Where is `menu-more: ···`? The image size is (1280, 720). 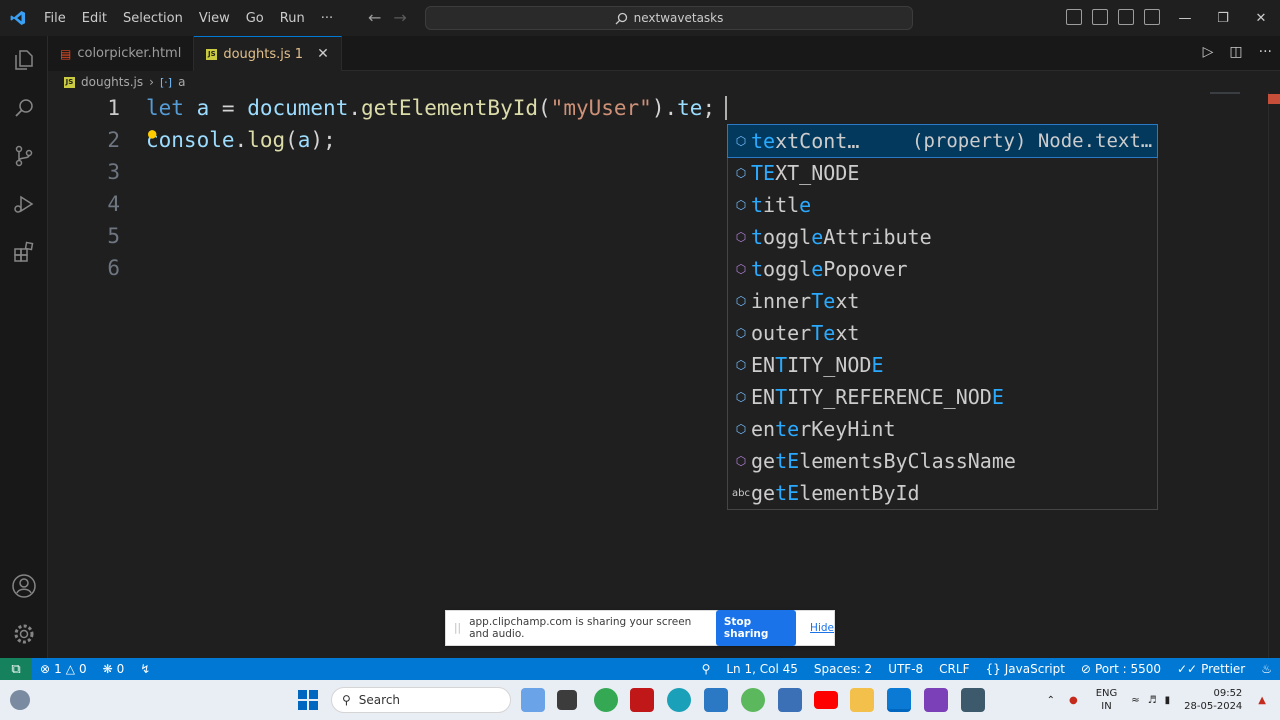
menu-more: ··· is located at coordinates (327, 18).